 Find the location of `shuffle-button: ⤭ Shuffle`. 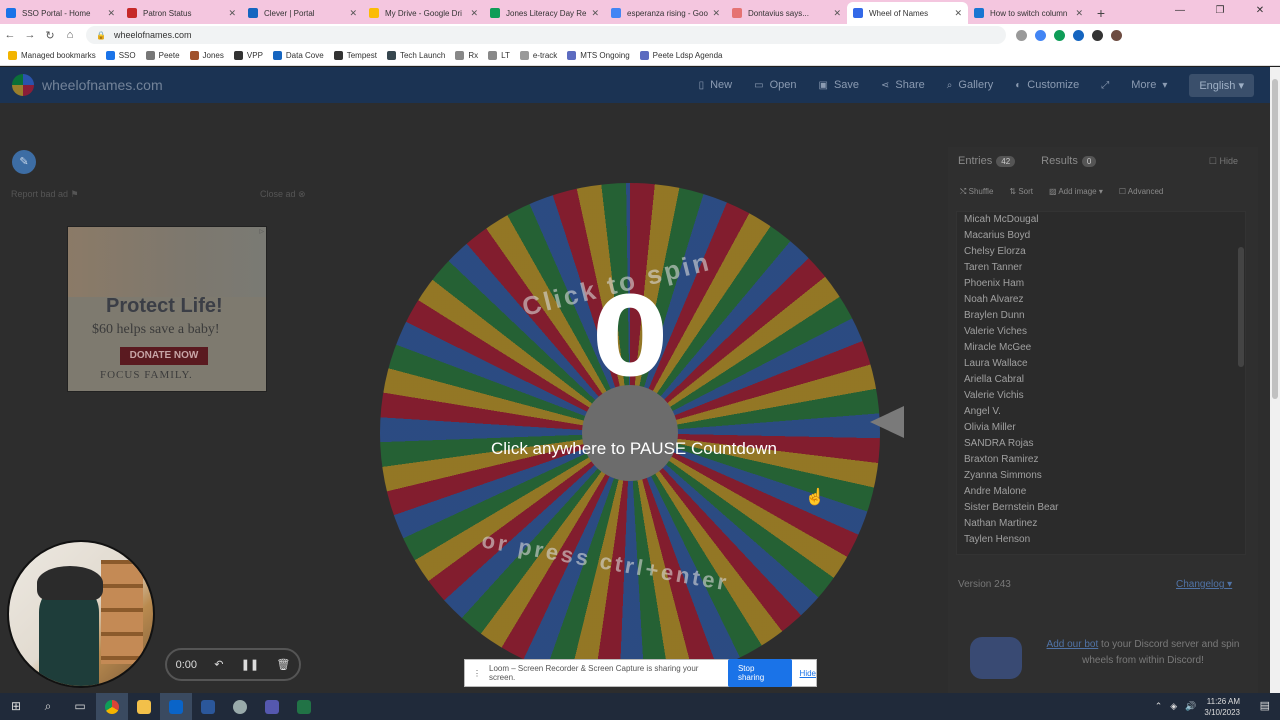

shuffle-button: ⤭ Shuffle is located at coordinates (976, 192).